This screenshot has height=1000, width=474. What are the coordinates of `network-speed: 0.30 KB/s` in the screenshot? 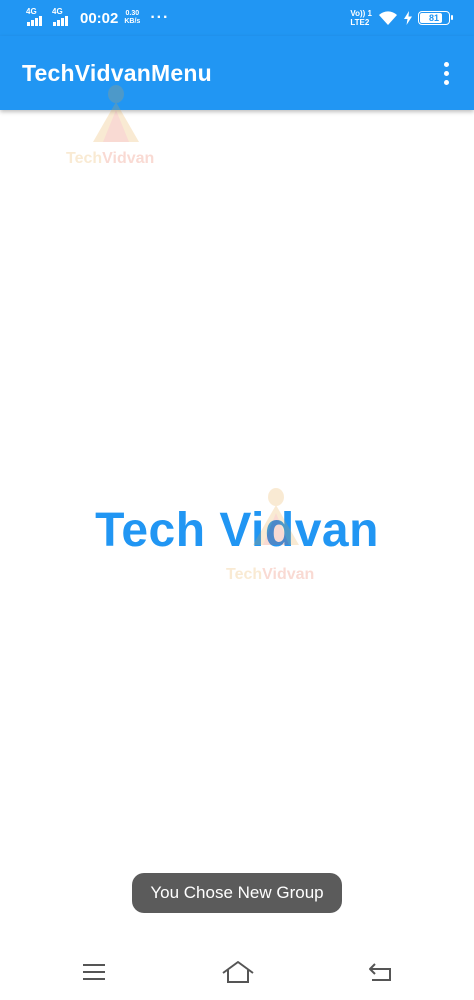 It's located at (132, 18).